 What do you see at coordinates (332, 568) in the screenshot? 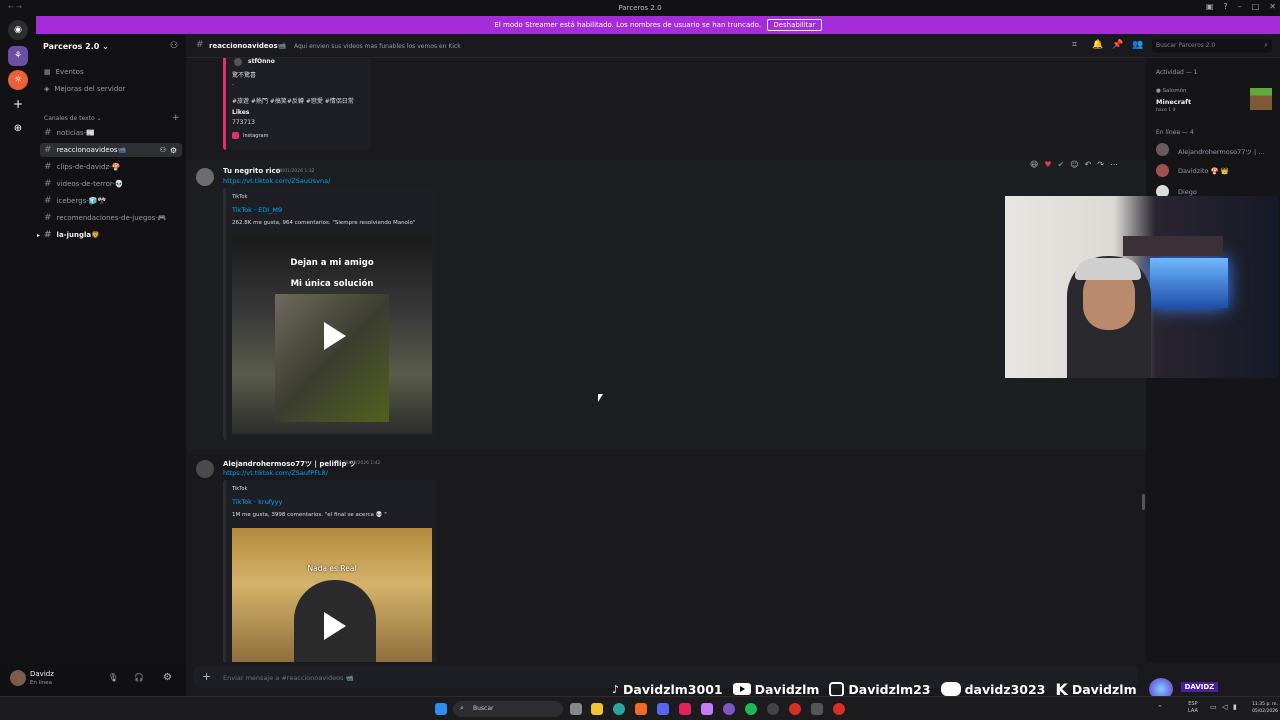
I see `video-caption: Nada es Real` at bounding box center [332, 568].